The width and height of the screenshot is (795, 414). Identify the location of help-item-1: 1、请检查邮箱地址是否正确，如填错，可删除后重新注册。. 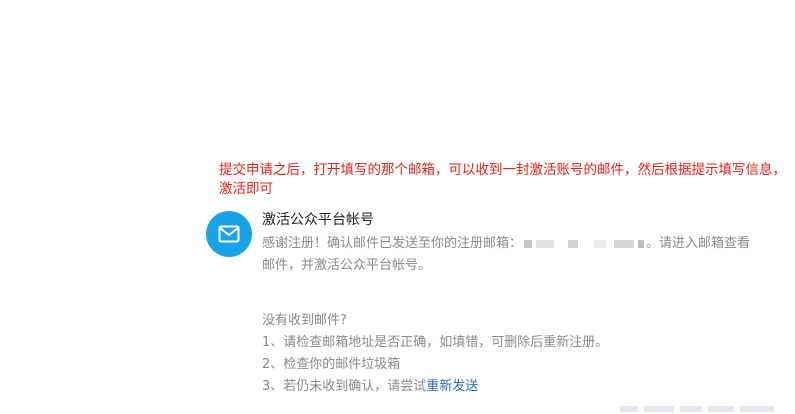
(435, 342).